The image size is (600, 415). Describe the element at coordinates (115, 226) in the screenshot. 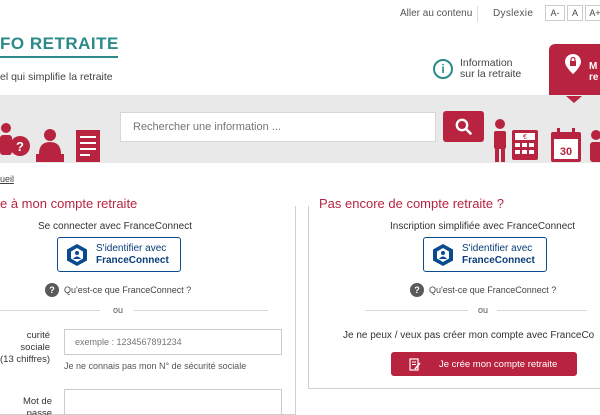

I see `connect-with-label: Se connecter avec FranceConnect` at that location.